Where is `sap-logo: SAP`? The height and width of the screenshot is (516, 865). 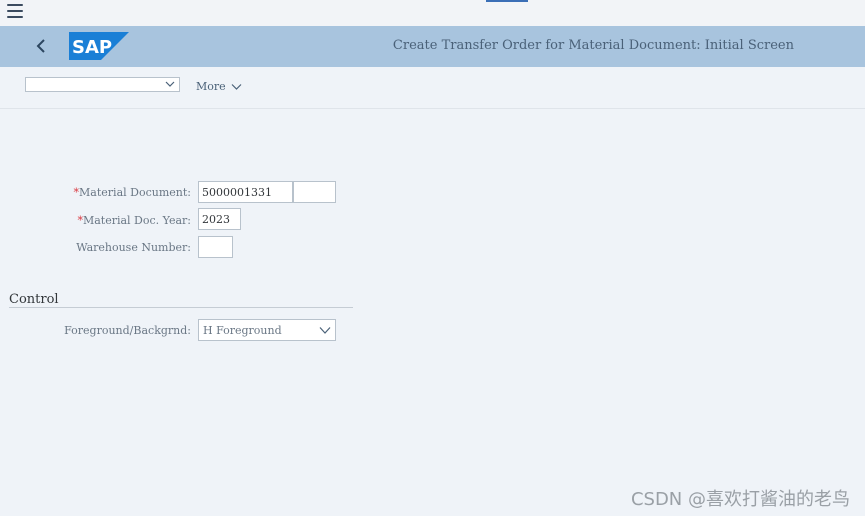
sap-logo: SAP is located at coordinates (99, 46).